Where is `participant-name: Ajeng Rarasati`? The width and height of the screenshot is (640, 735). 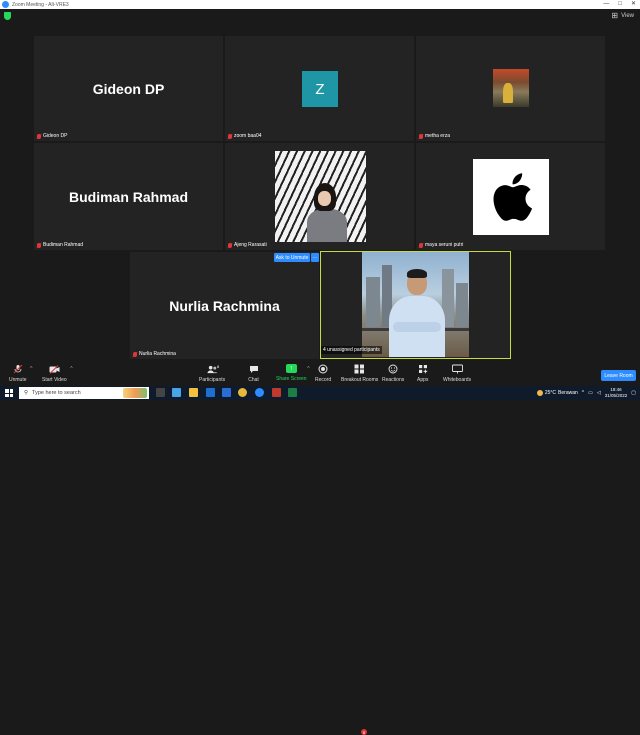
participant-name: Ajeng Rarasati is located at coordinates (250, 245).